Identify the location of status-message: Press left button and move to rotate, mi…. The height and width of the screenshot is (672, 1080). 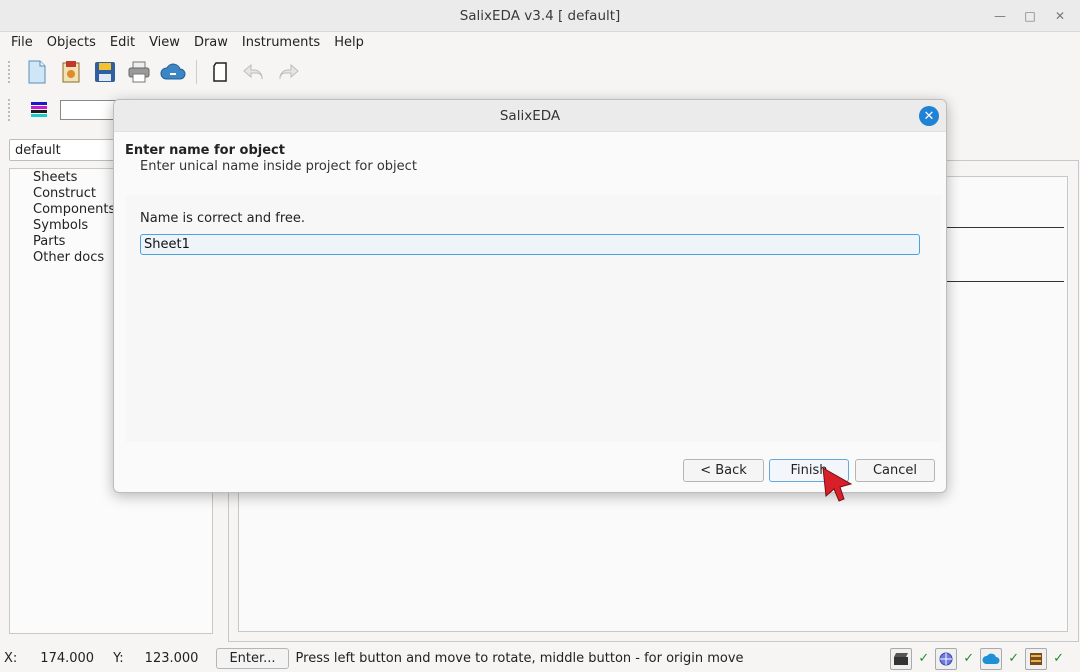
(519, 658).